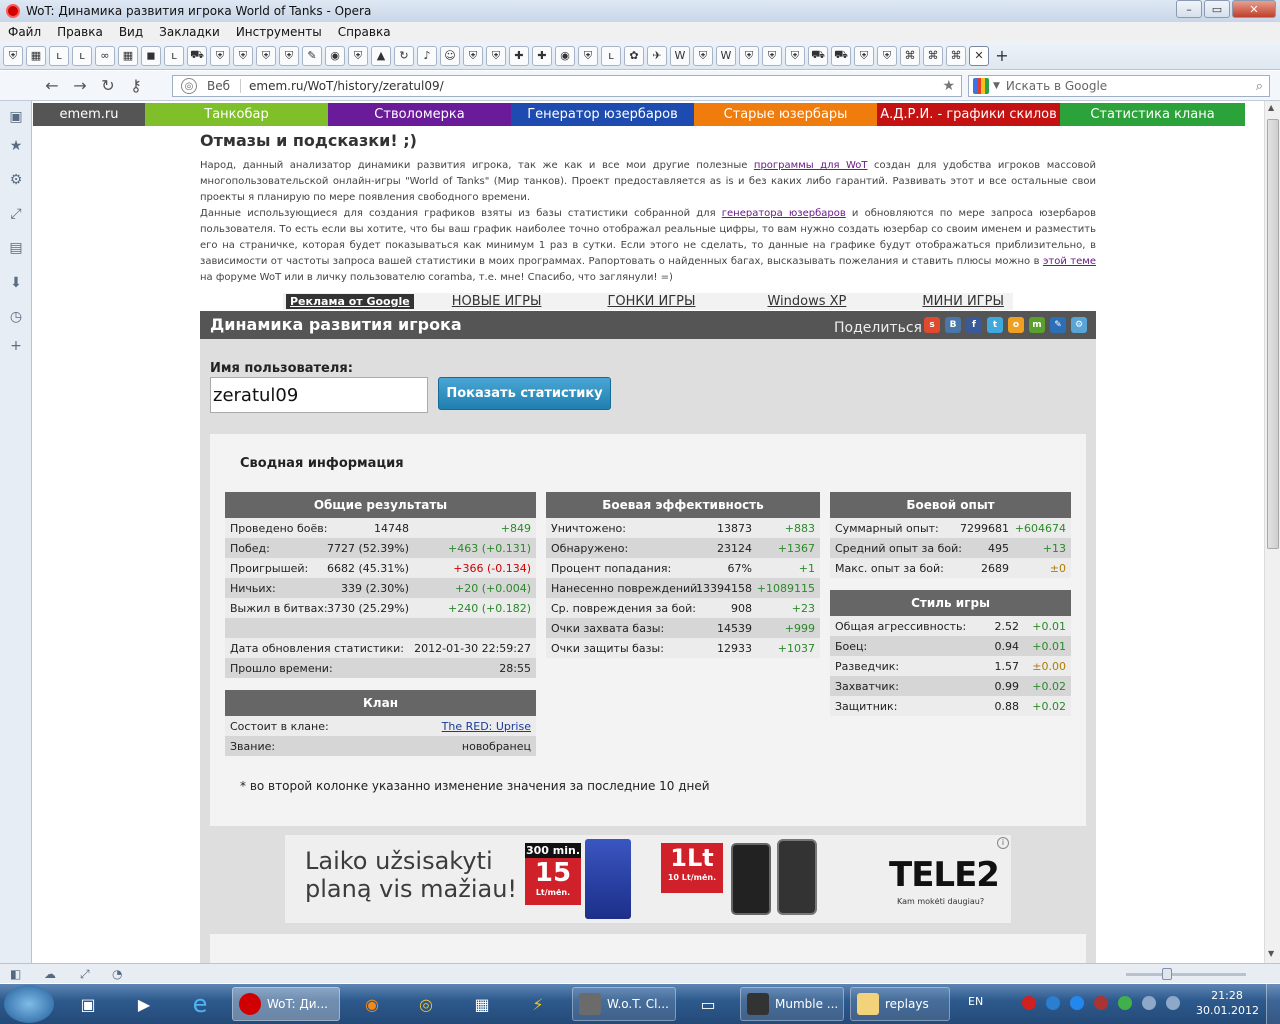 This screenshot has height=1024, width=1280. What do you see at coordinates (131, 32) in the screenshot?
I see `menu-view: Вид` at bounding box center [131, 32].